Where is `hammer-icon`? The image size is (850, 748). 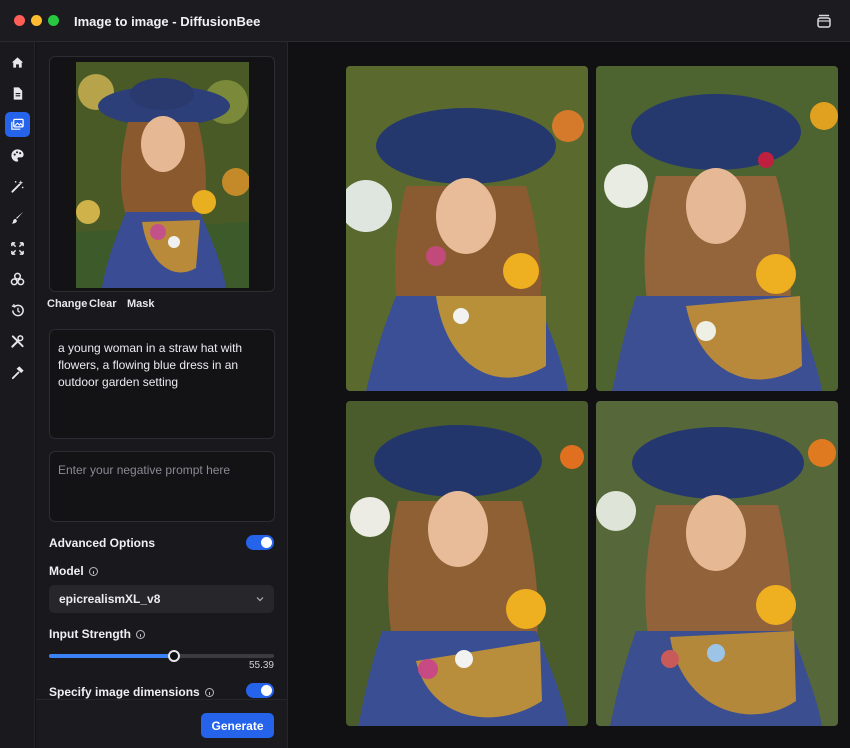
hammer-icon is located at coordinates (17, 373).